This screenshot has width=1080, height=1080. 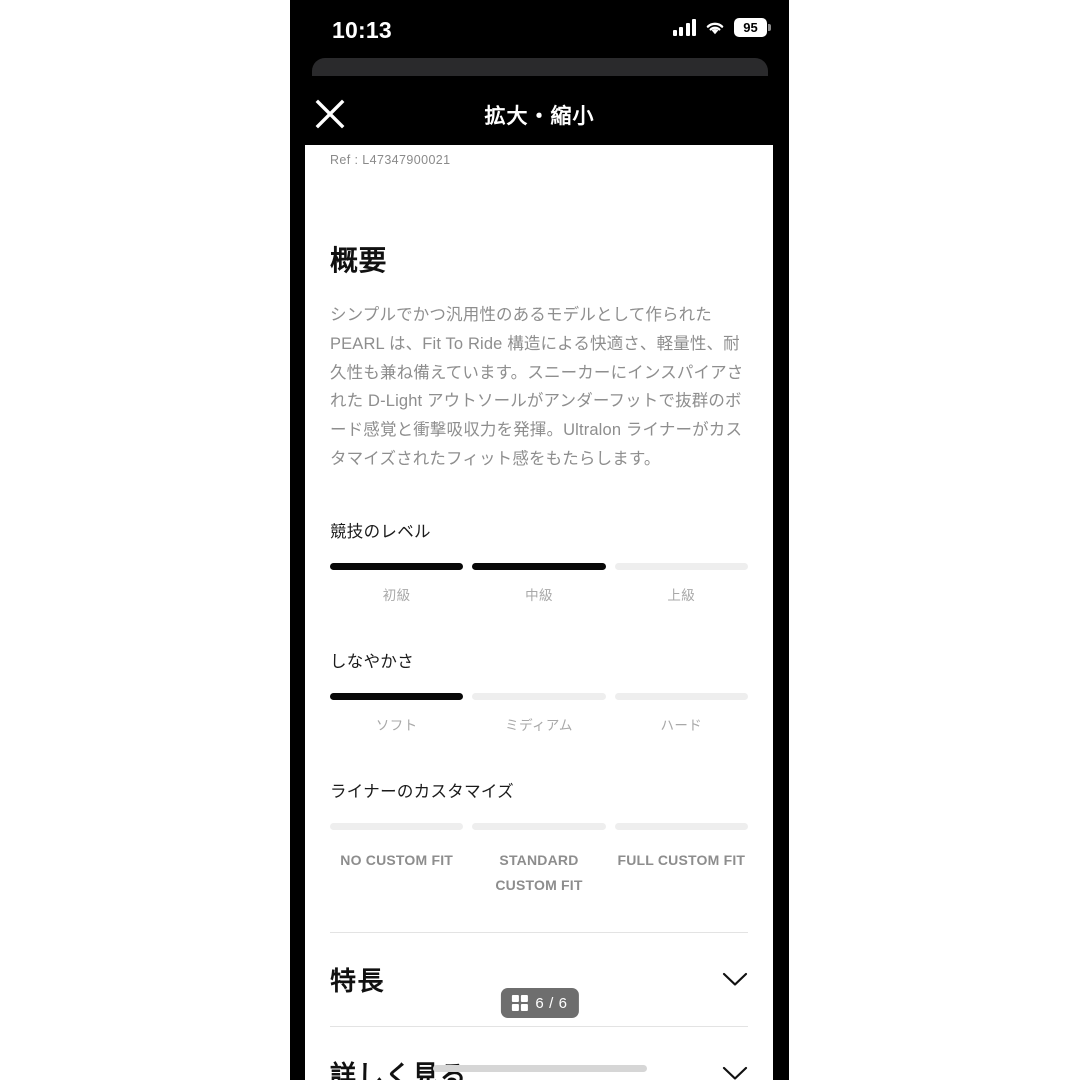 I want to click on rating-segment-label: FULL CUSTOM FIT, so click(x=681, y=859).